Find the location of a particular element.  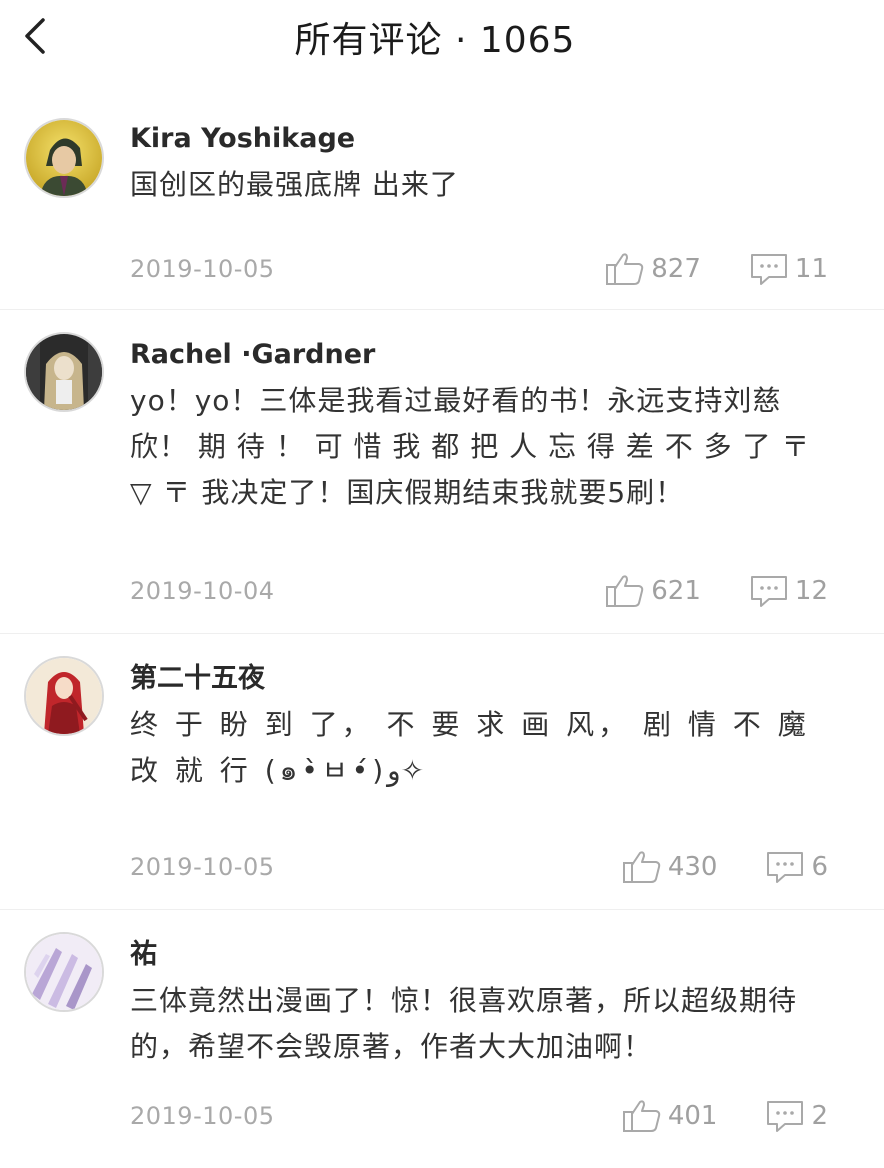

comment-actions: 430 6 is located at coordinates (725, 867).